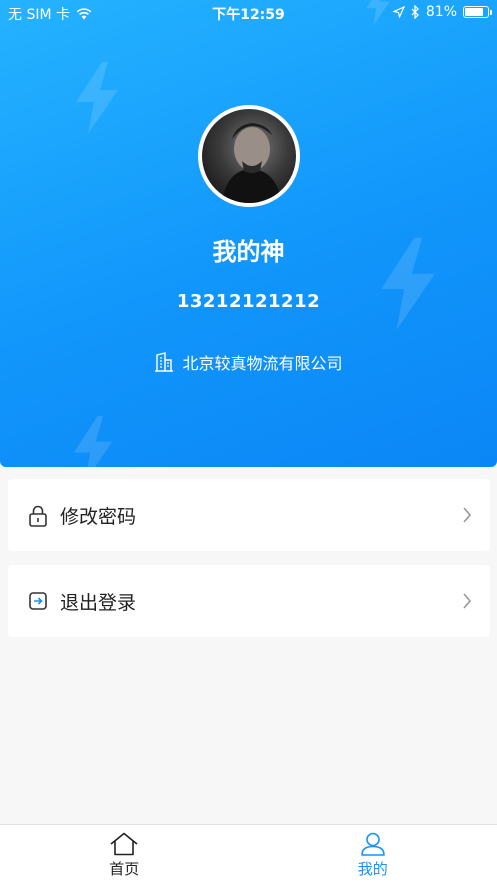 This screenshot has height=883, width=497. Describe the element at coordinates (398, 12) in the screenshot. I see `location-arrow-icon` at that location.